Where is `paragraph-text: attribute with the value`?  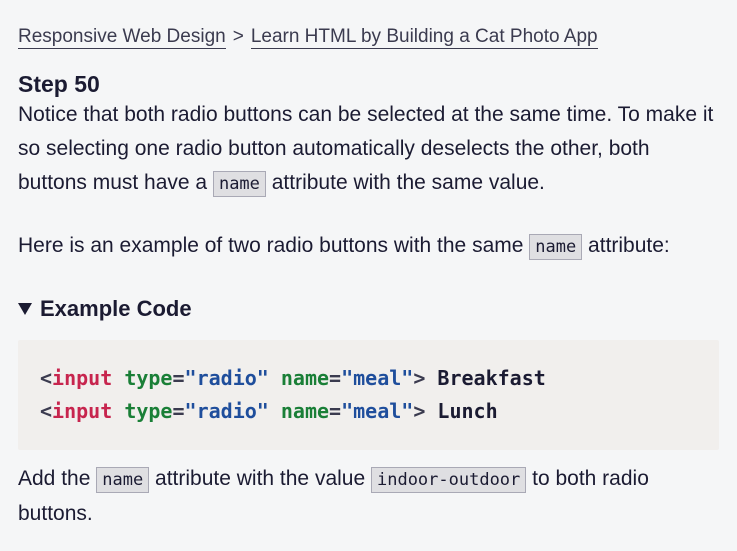
paragraph-text: attribute with the value is located at coordinates (260, 478).